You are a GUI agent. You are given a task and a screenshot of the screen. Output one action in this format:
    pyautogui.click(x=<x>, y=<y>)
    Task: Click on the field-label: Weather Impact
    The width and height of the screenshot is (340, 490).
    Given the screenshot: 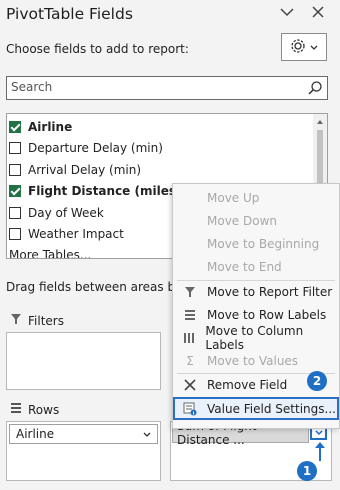 What is the action you would take?
    pyautogui.click(x=76, y=234)
    